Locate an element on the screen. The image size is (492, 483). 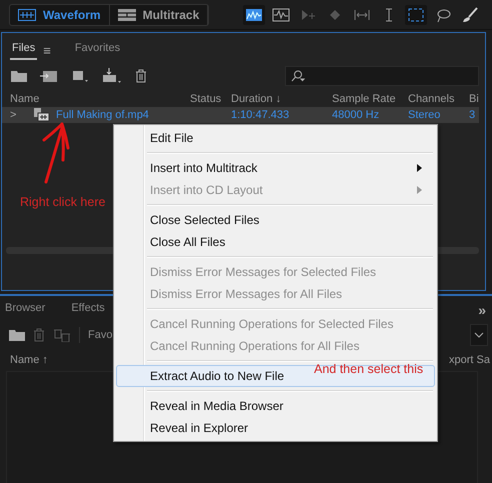
search-icon is located at coordinates (298, 76).